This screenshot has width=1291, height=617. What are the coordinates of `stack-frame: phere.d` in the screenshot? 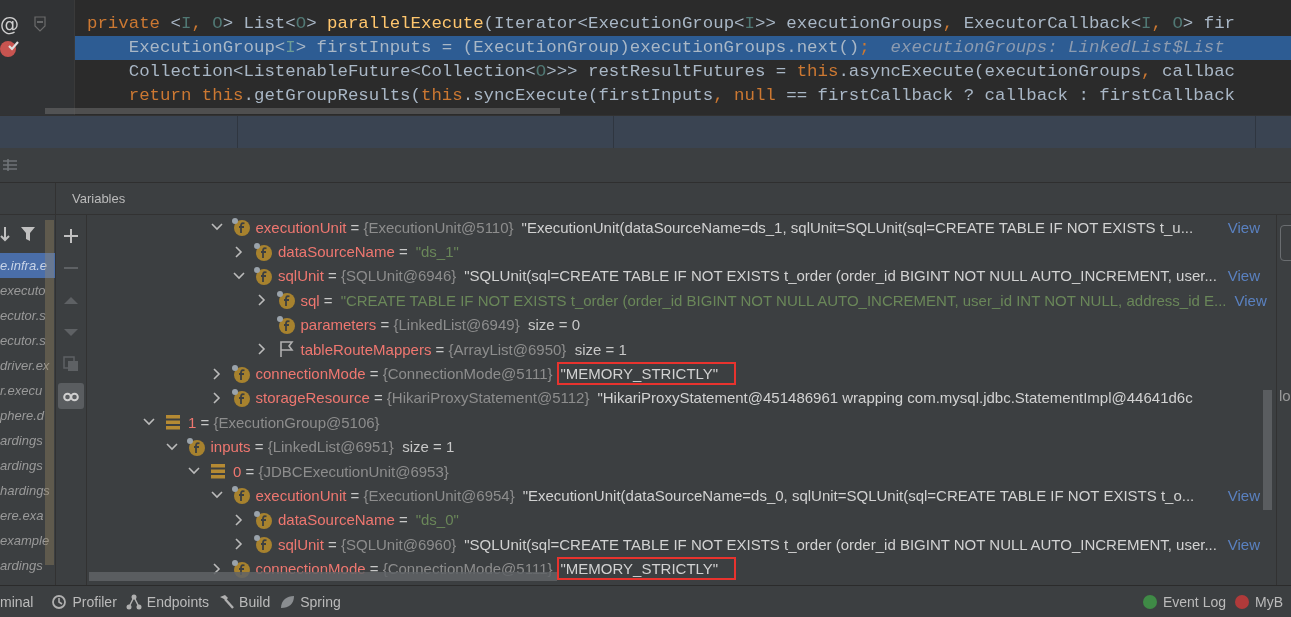 It's located at (27, 415).